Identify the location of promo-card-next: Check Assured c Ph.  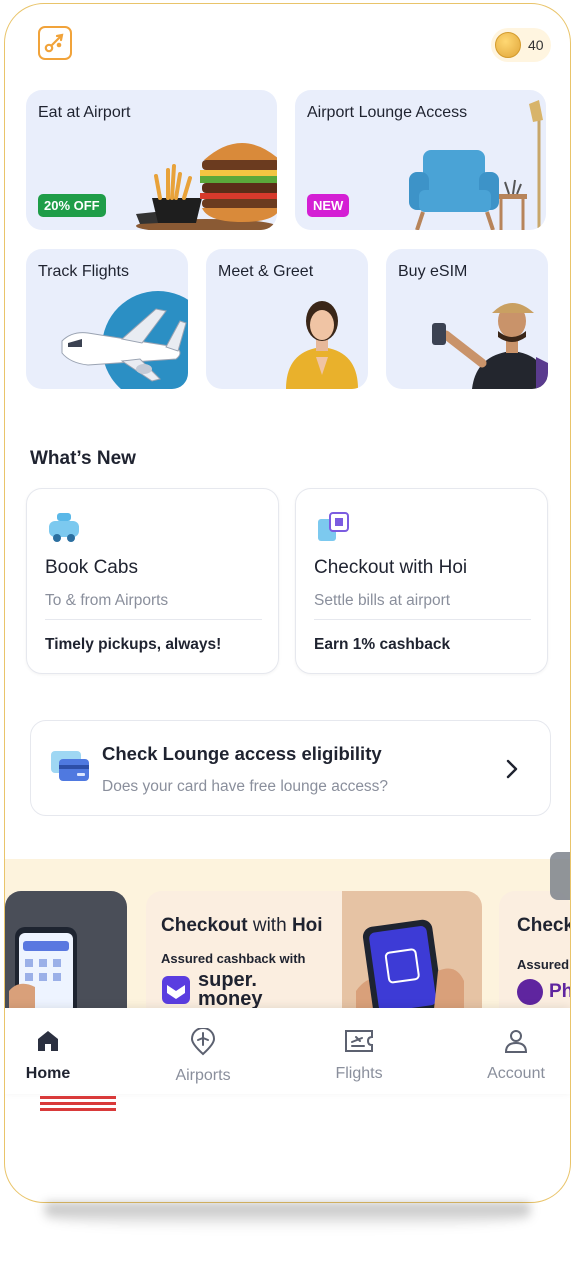
(534, 950).